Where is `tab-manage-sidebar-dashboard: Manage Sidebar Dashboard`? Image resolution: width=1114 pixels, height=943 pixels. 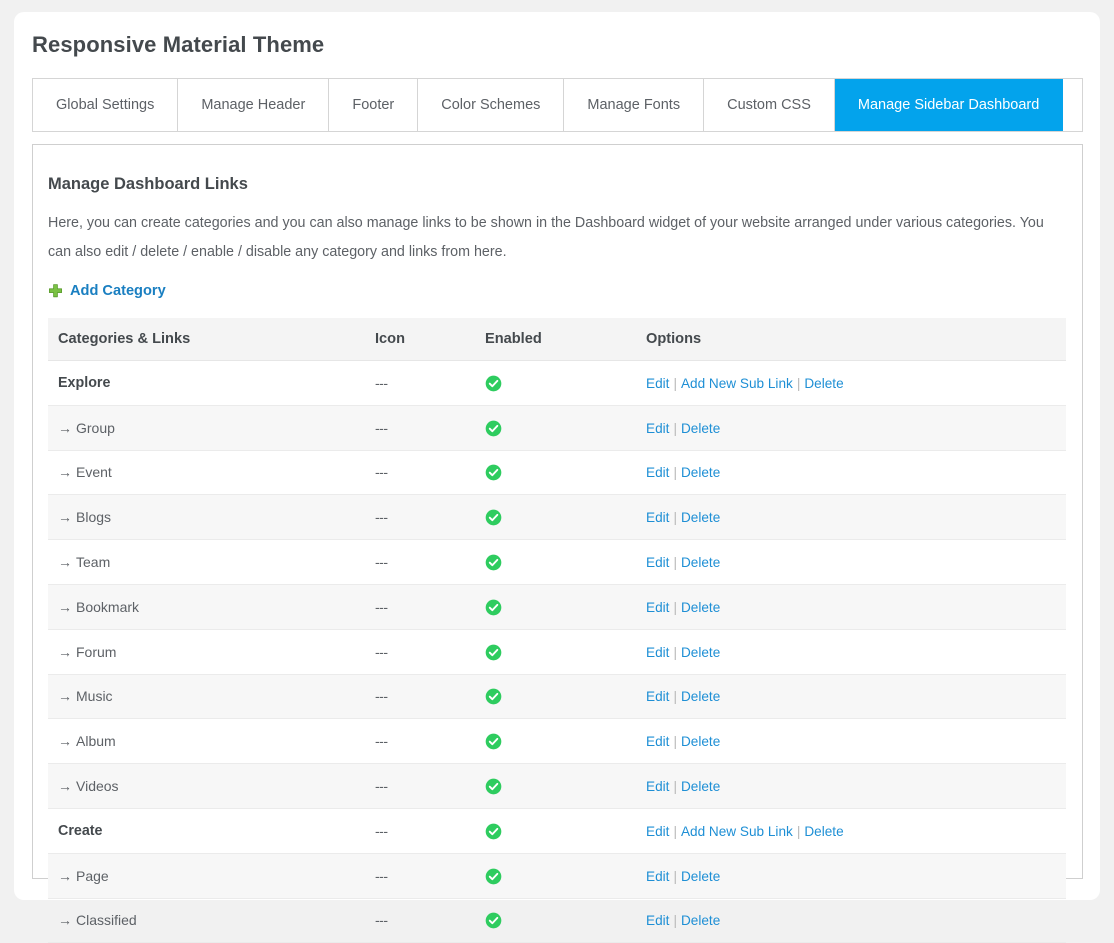
tab-manage-sidebar-dashboard: Manage Sidebar Dashboard is located at coordinates (949, 105).